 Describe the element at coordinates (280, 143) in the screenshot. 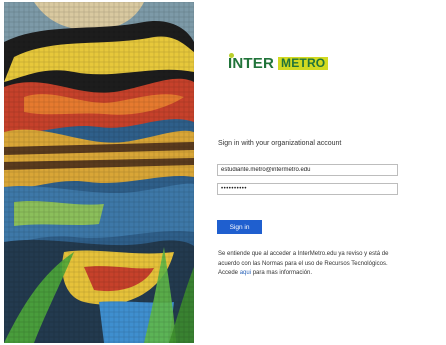

I see `signin-heading: Sign in with your organizational account` at that location.